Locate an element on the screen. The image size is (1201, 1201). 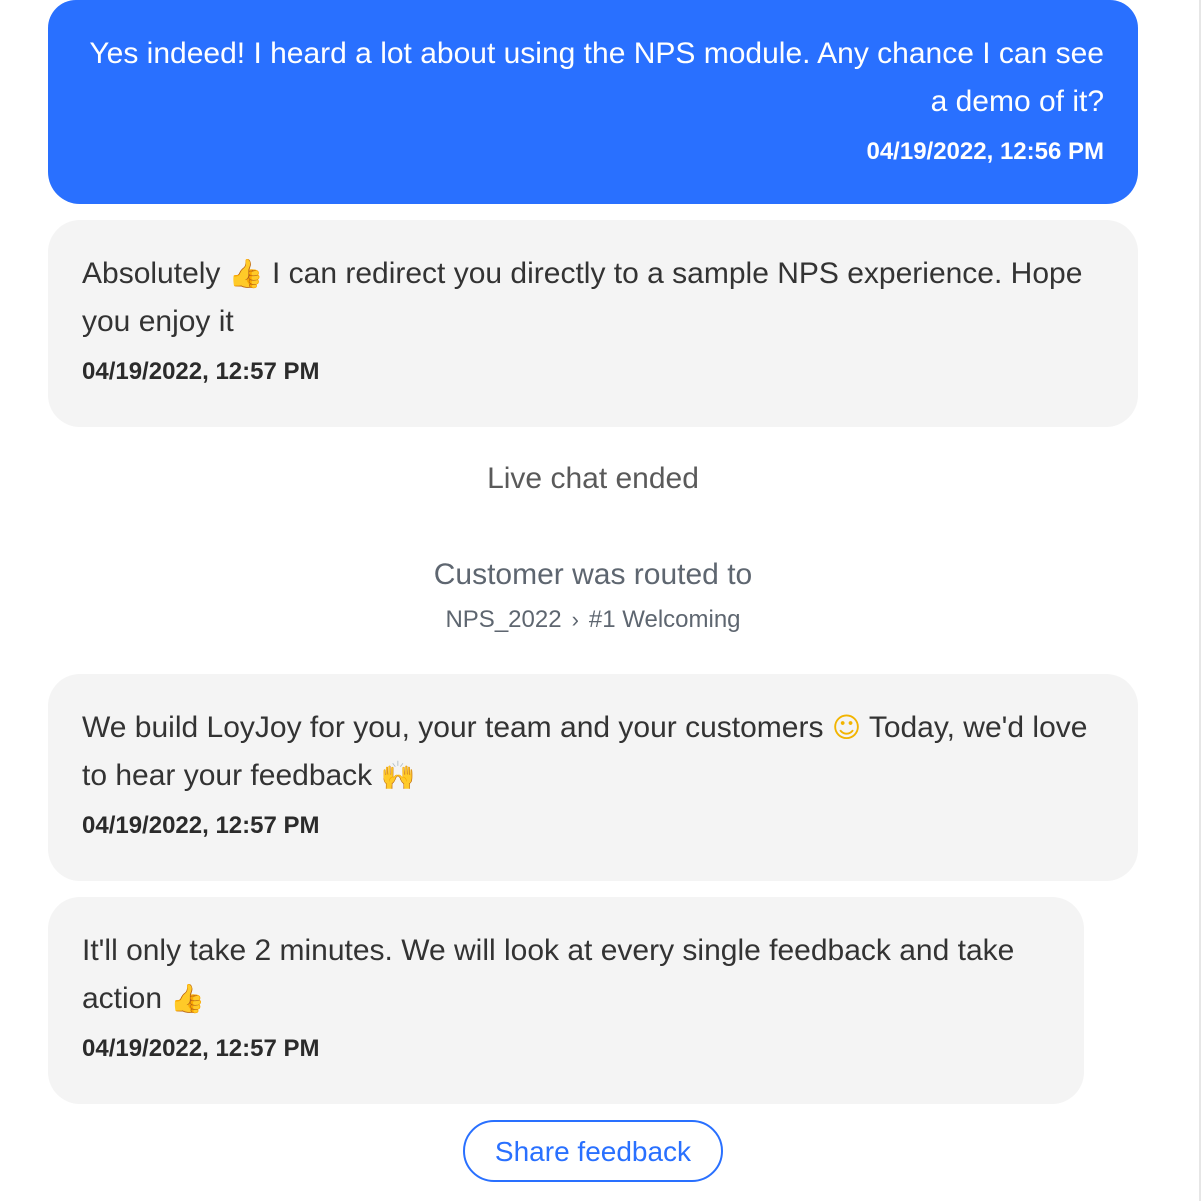
routing-step-name: #1 Welcoming is located at coordinates (664, 619).